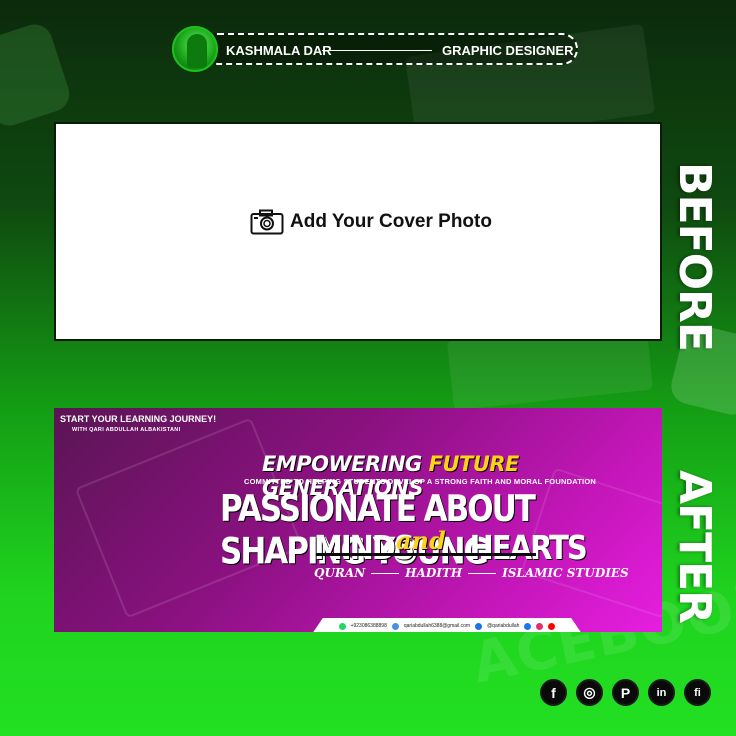 The image size is (736, 736). Describe the element at coordinates (553, 692) in the screenshot. I see `facebook-icon: f` at that location.